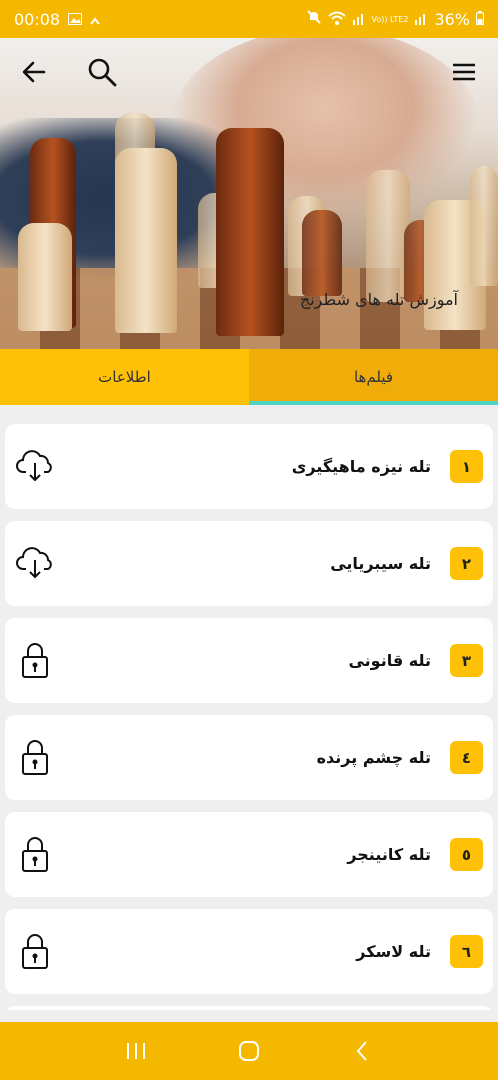 Image resolution: width=498 pixels, height=1080 pixels. Describe the element at coordinates (373, 757) in the screenshot. I see `item-title: تله چشم پرنده` at that location.